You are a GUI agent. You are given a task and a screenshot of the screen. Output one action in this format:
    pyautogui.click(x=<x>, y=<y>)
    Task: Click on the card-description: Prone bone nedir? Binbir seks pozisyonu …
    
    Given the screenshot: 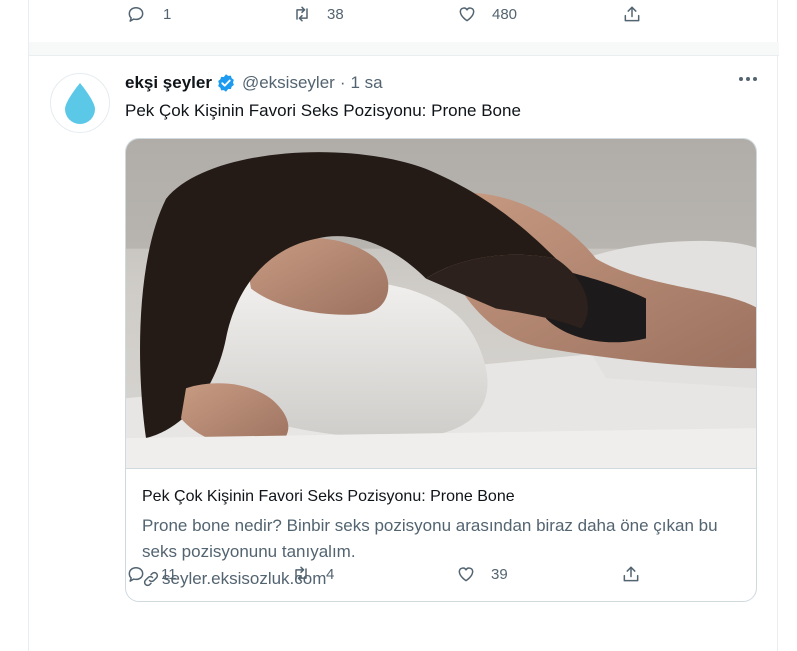 What is the action you would take?
    pyautogui.click(x=430, y=538)
    